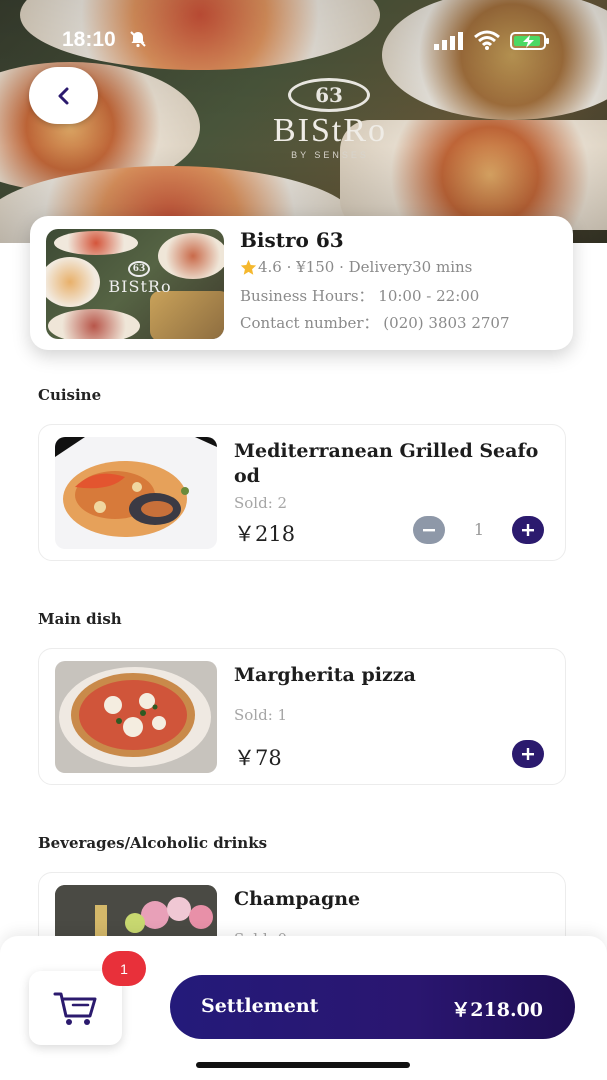  I want to click on dish-name: Mediterranean Grilled Seafood, so click(386, 463).